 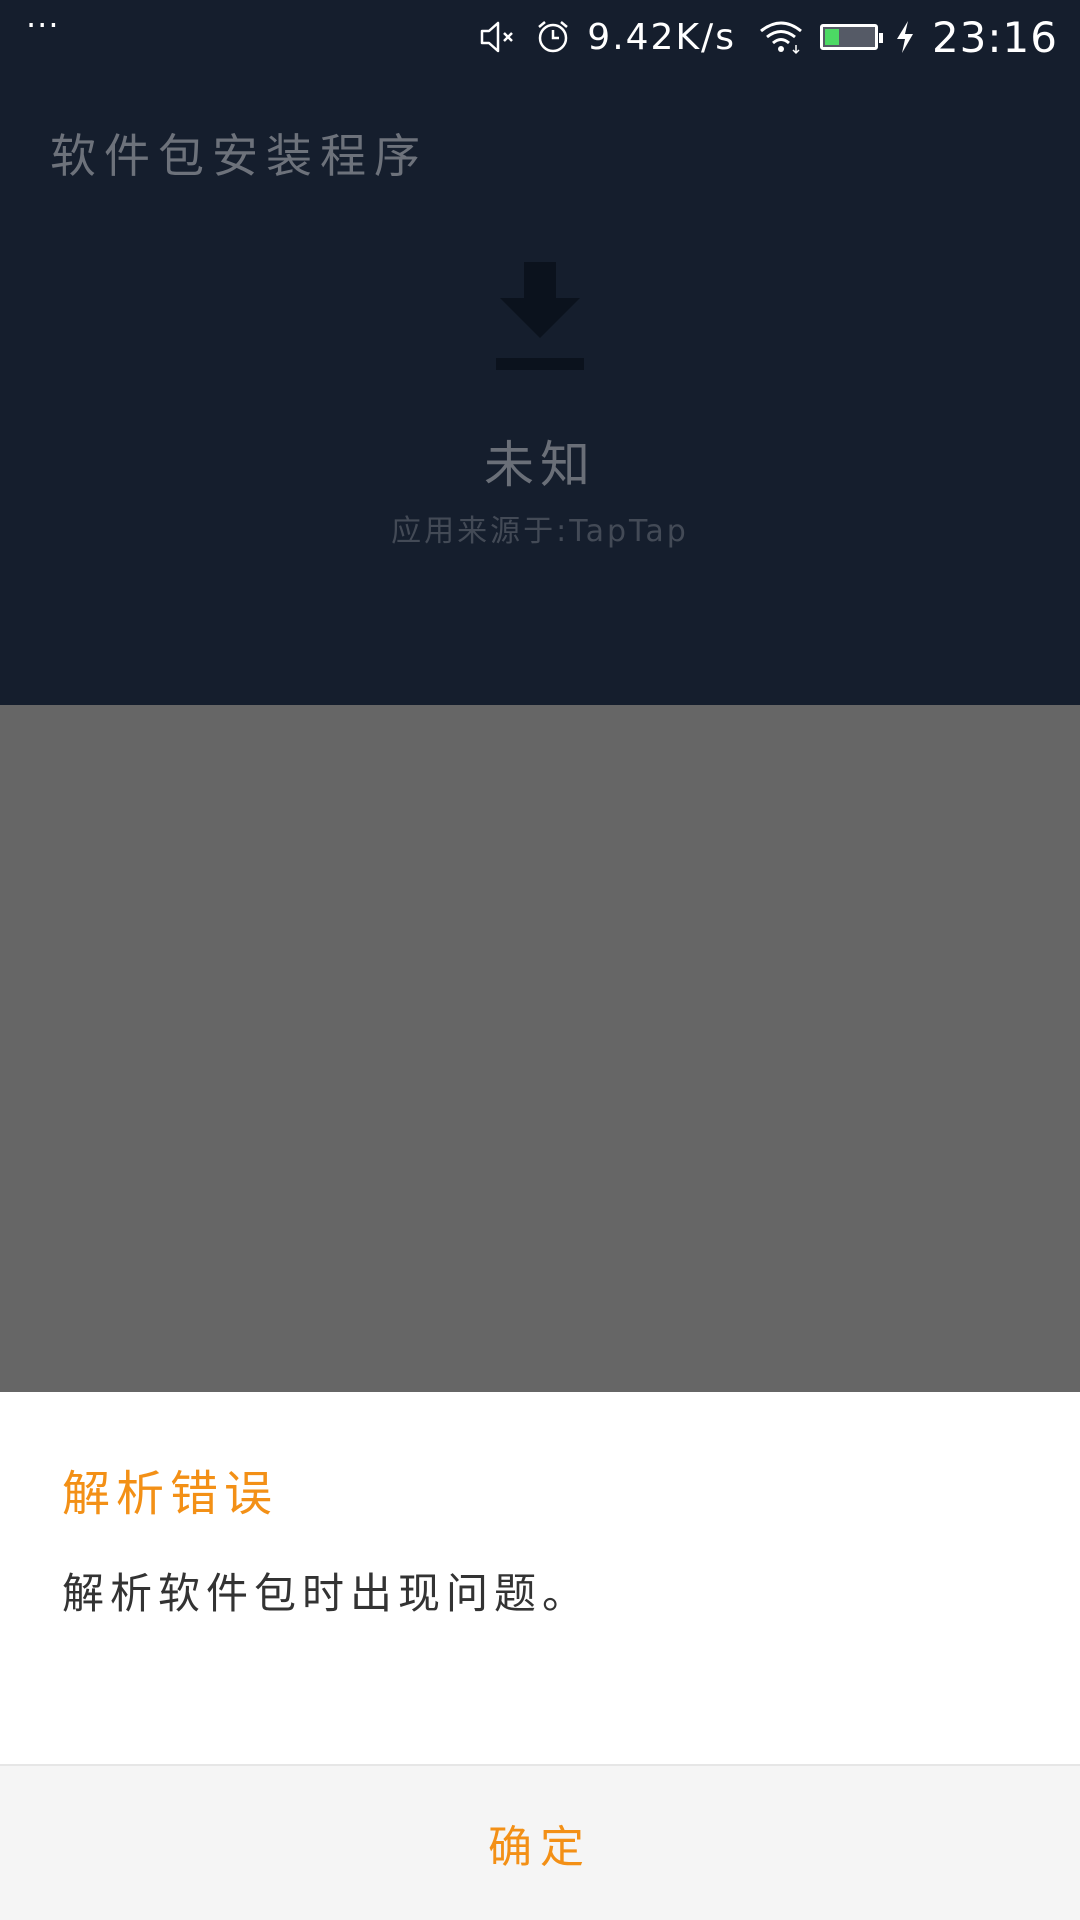 I want to click on dialog-message: 解析软件包时出现问题。, so click(x=326, y=1593).